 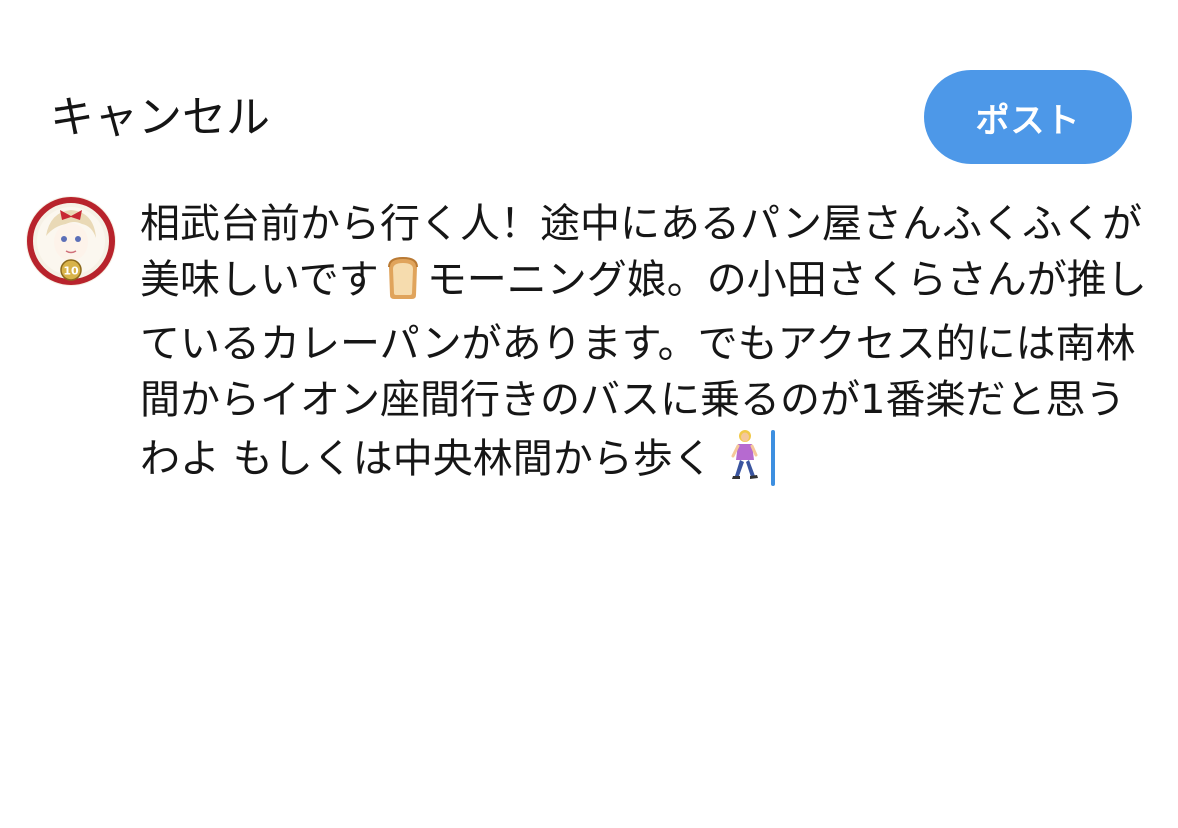 What do you see at coordinates (160, 118) in the screenshot?
I see `cancel-button: キャンセル` at bounding box center [160, 118].